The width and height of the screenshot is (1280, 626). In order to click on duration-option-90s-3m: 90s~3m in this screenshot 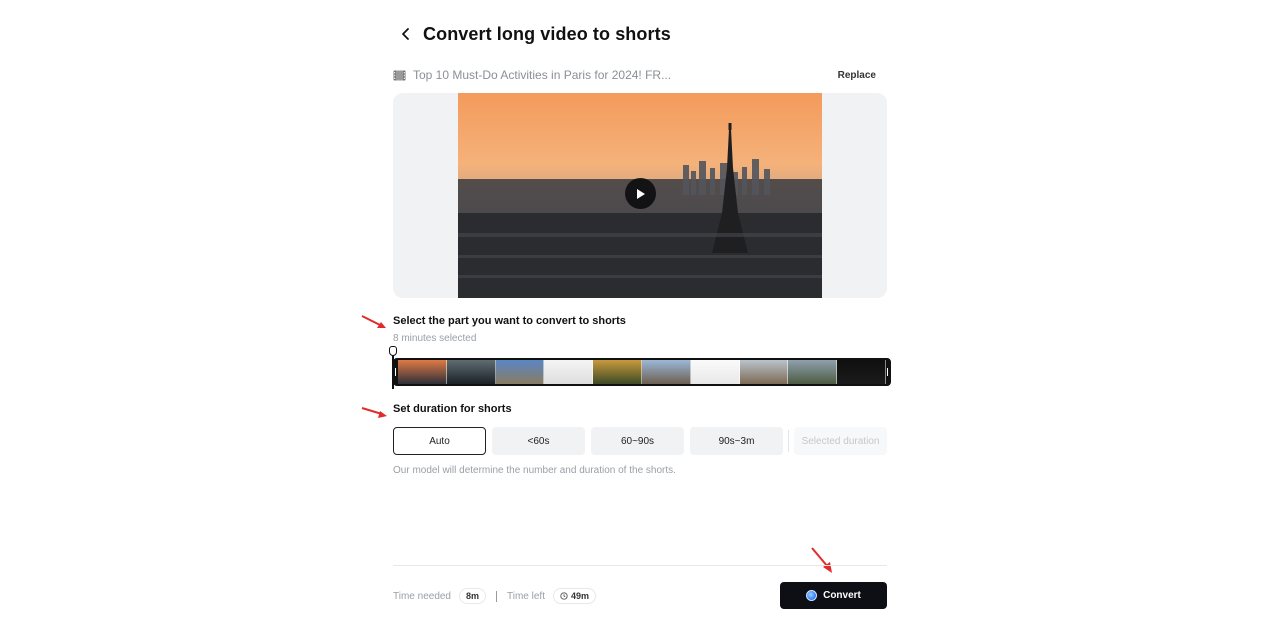, I will do `click(736, 441)`.